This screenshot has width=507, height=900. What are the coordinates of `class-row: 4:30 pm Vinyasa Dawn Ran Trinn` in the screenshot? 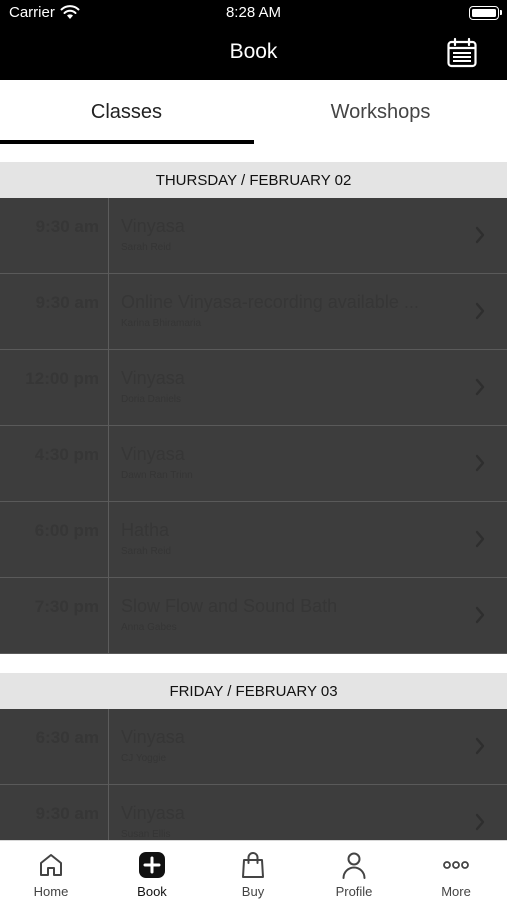 It's located at (253, 464).